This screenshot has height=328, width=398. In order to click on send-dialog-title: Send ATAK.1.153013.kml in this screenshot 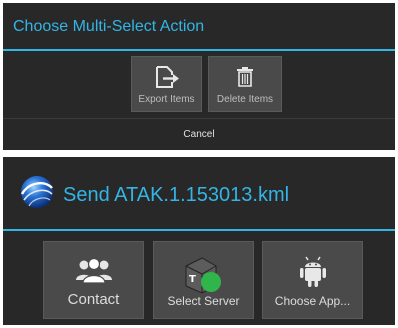, I will do `click(176, 195)`.